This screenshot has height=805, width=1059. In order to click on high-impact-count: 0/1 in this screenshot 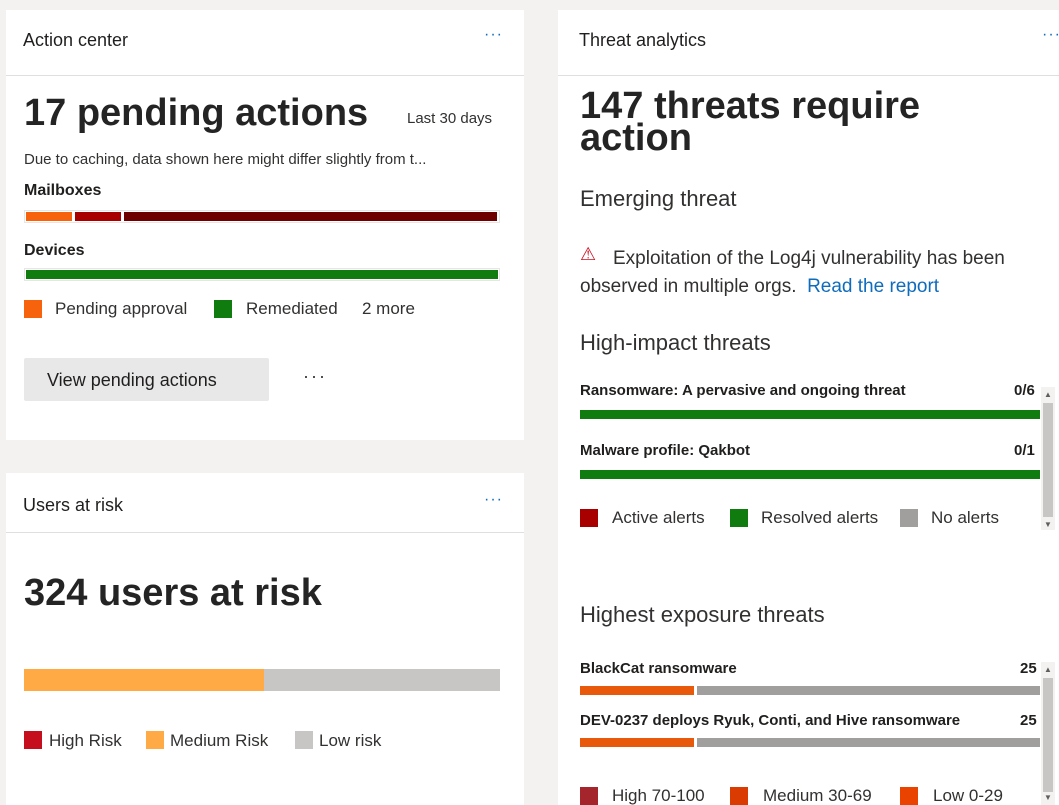, I will do `click(1024, 450)`.